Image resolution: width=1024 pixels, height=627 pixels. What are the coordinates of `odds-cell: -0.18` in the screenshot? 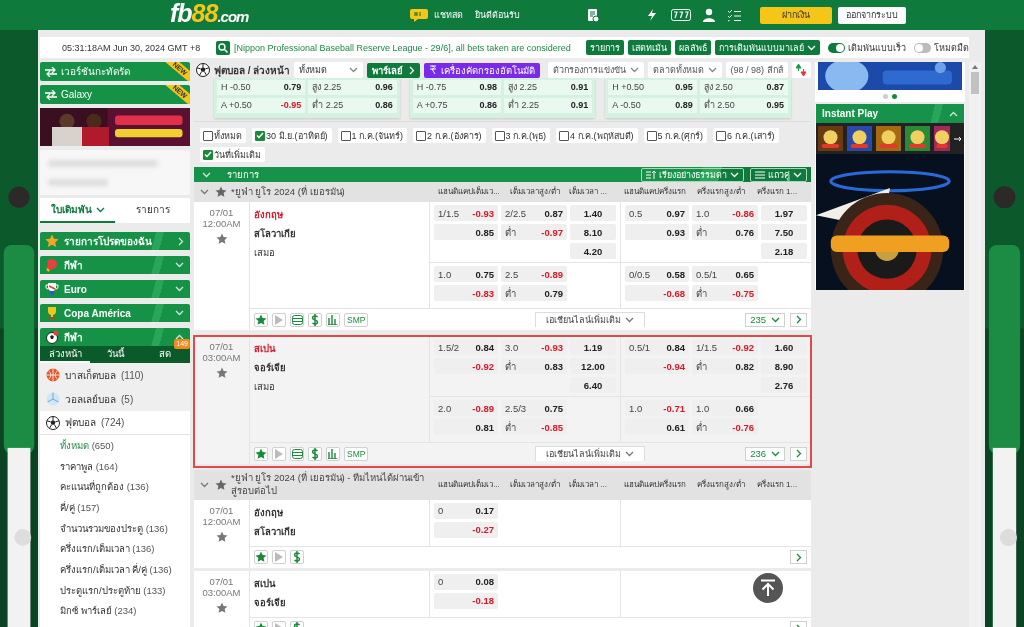 It's located at (466, 600).